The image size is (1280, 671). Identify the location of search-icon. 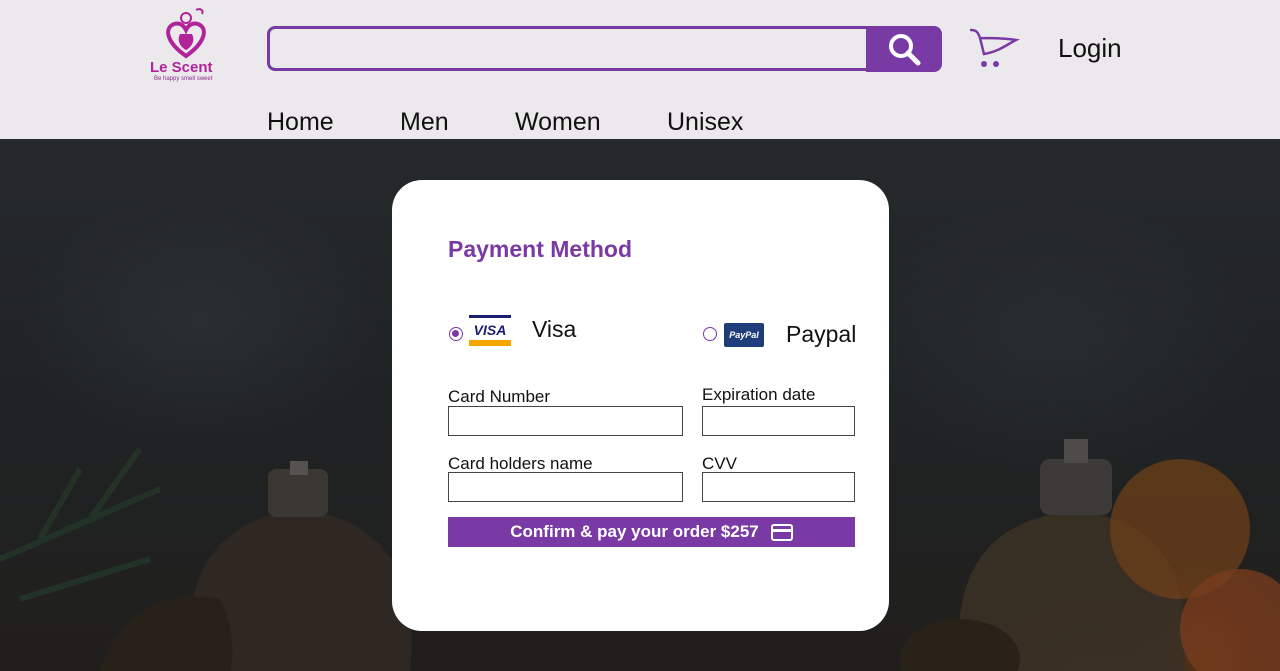
(905, 50).